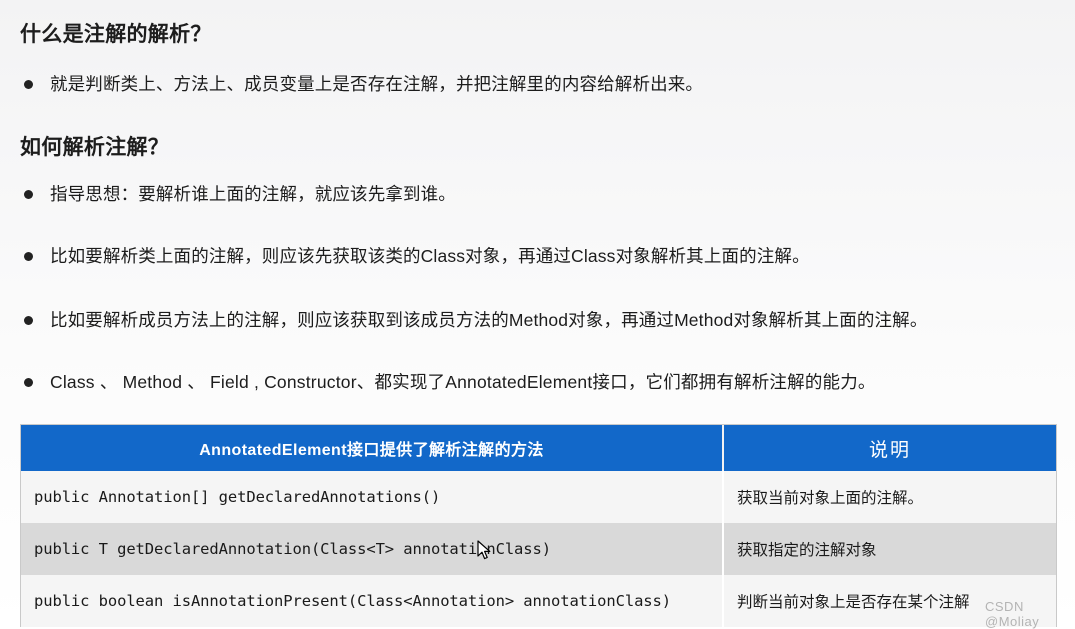 Image resolution: width=1075 pixels, height=629 pixels. Describe the element at coordinates (889, 601) in the screenshot. I see `table-cell-description: 判断当前对象上是否存在某个注解` at that location.